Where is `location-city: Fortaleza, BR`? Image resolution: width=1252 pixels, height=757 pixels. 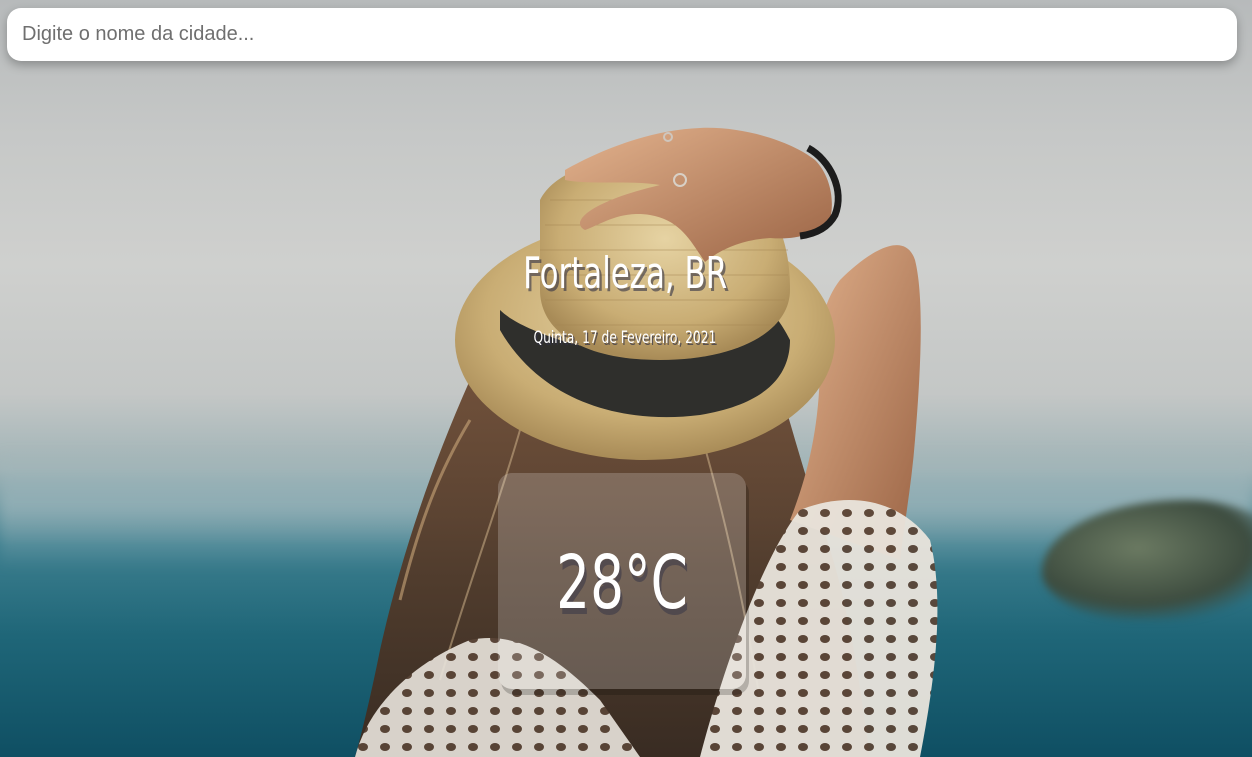
location-city: Fortaleza, BR is located at coordinates (625, 273).